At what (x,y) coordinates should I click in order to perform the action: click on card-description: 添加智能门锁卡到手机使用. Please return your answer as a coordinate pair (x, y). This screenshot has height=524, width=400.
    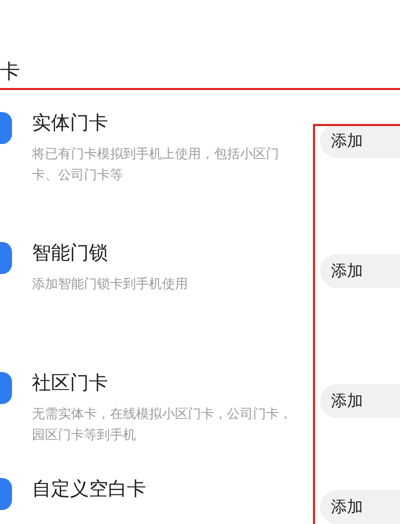
    Looking at the image, I should click on (110, 285).